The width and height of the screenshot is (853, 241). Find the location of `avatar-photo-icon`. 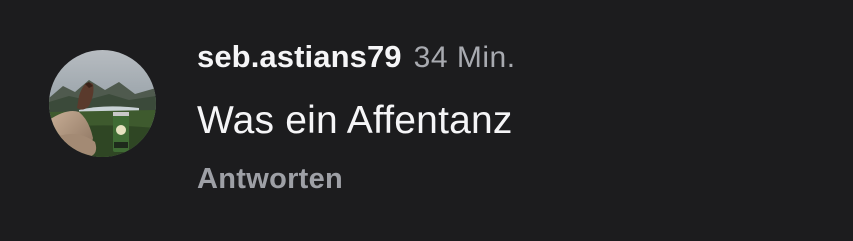

avatar-photo-icon is located at coordinates (102, 103).